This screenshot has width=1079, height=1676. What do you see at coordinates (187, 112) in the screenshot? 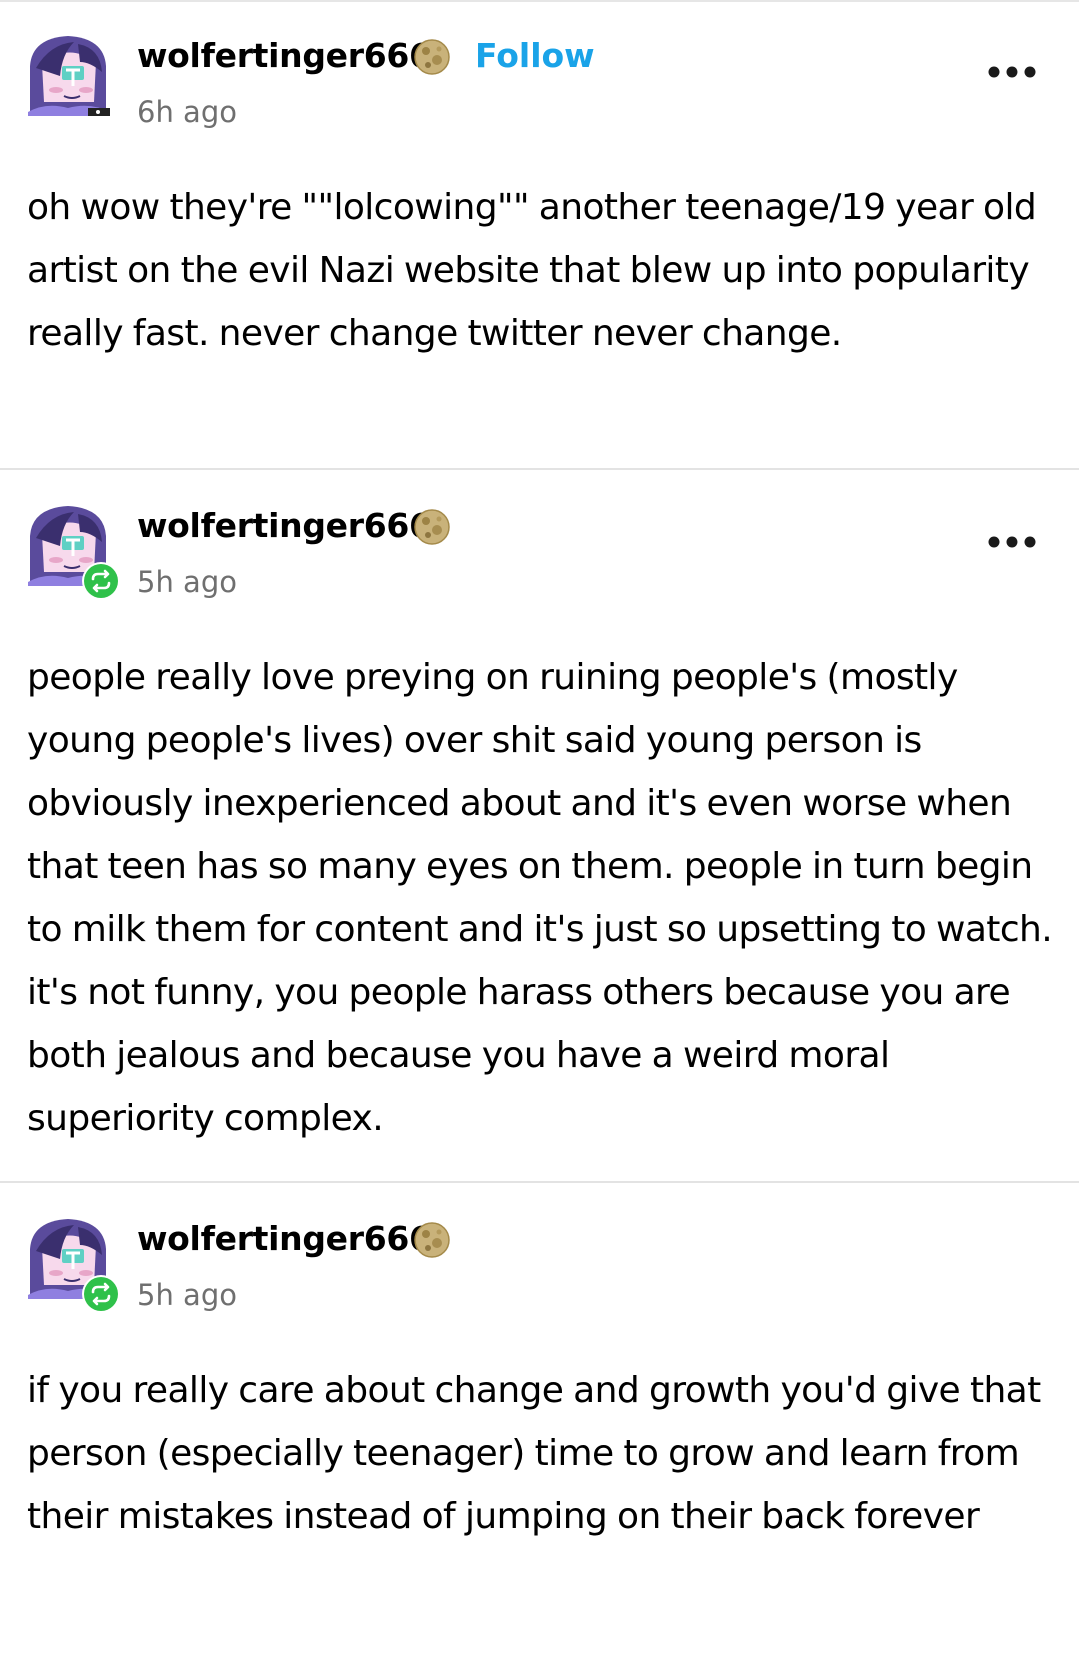
I see `post-timestamp: 6h ago` at bounding box center [187, 112].